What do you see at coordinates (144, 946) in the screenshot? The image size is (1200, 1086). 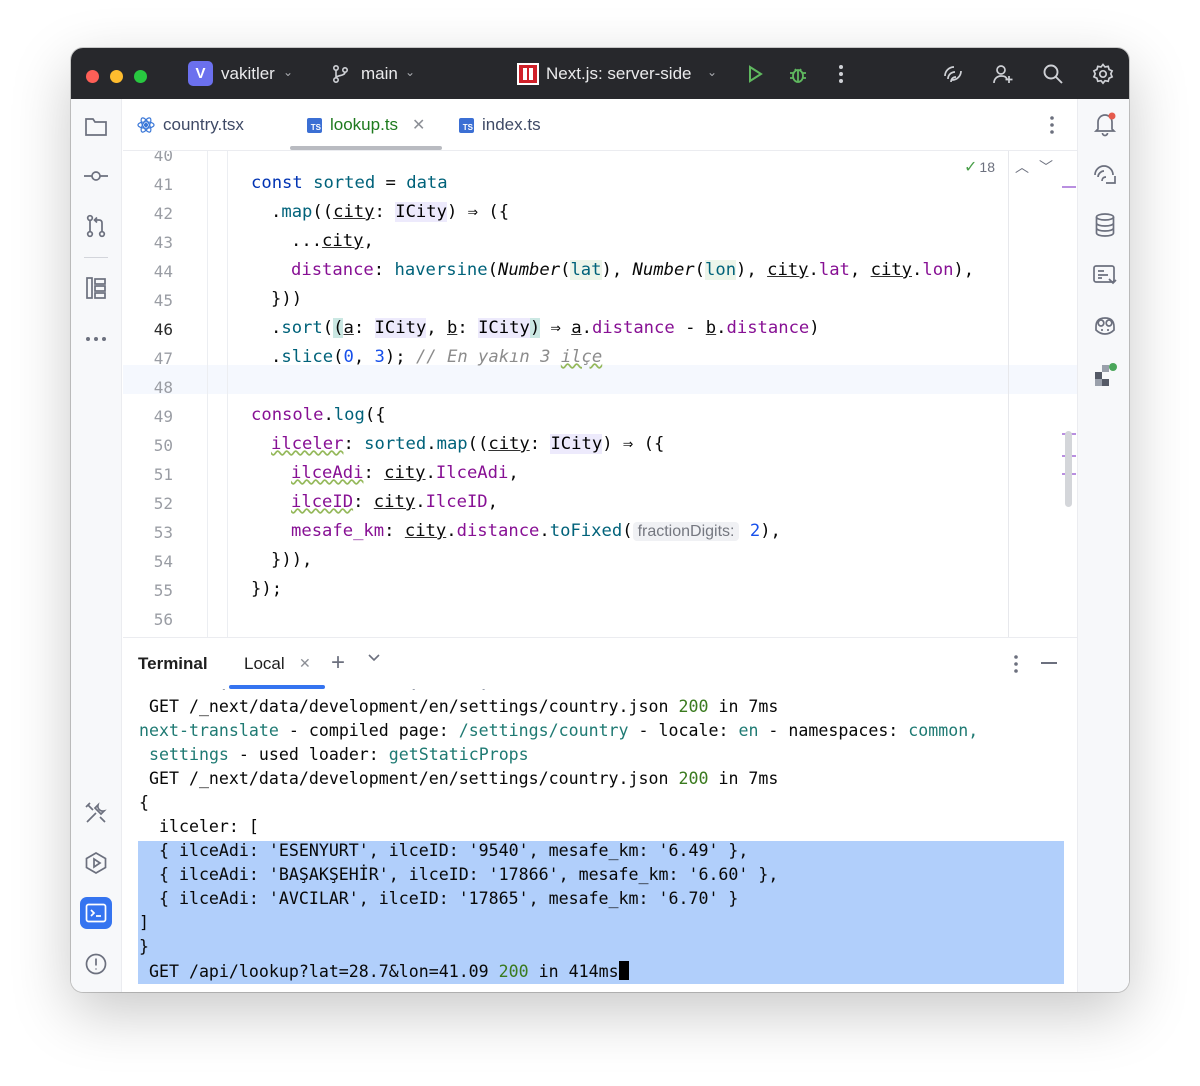 I see `terminal-line: }` at bounding box center [144, 946].